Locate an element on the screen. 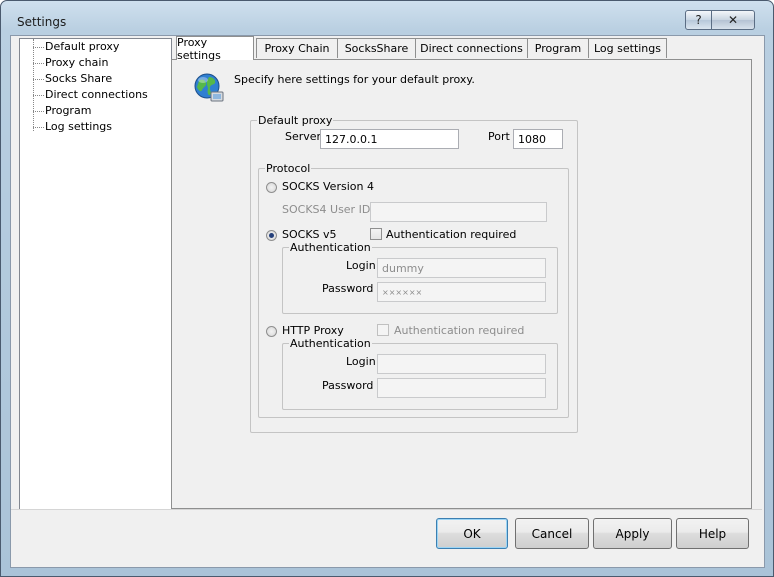  tab-log-settings: Log settings is located at coordinates (627, 48).